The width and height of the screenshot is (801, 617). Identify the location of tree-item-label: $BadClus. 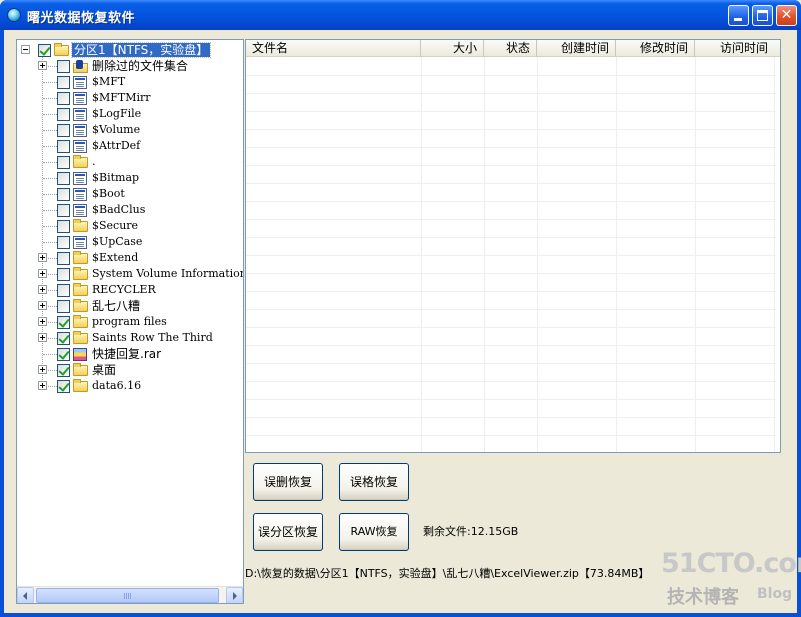
(118, 210).